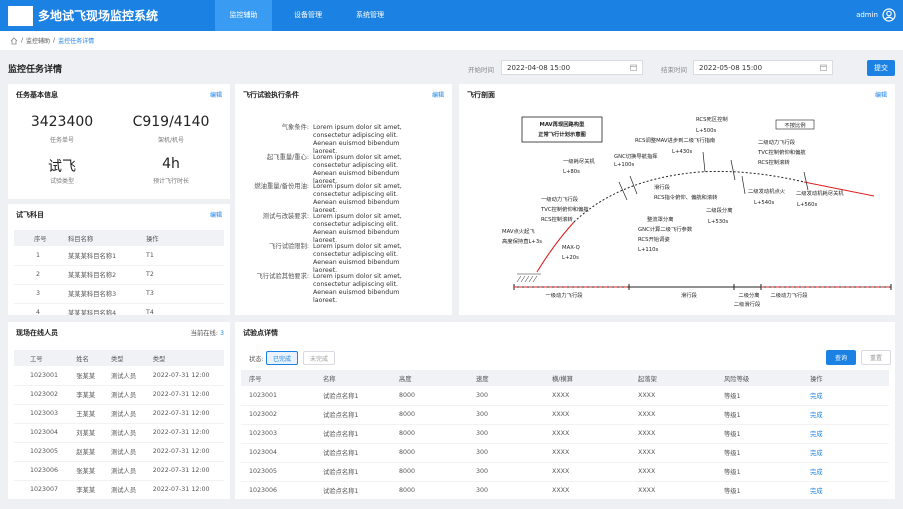 Image resolution: width=903 pixels, height=509 pixels. What do you see at coordinates (119, 256) in the screenshot?
I see `table-row: 1 某某某科目名称1 T1` at bounding box center [119, 256].